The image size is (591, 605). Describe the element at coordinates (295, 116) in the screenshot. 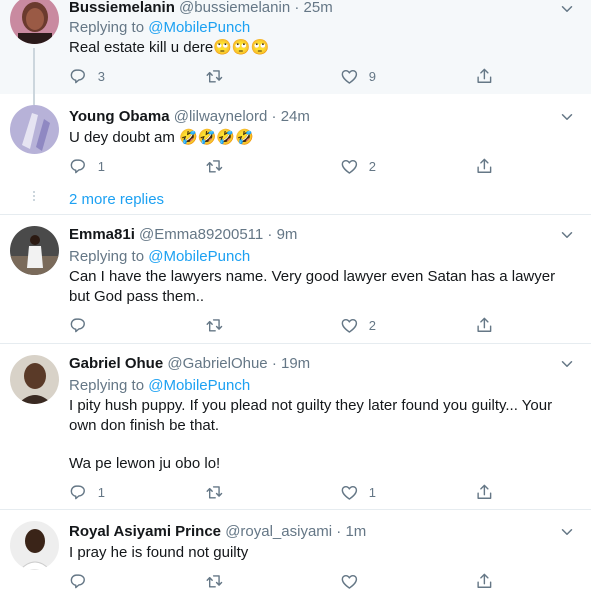

I see `timestamp: 24m` at that location.